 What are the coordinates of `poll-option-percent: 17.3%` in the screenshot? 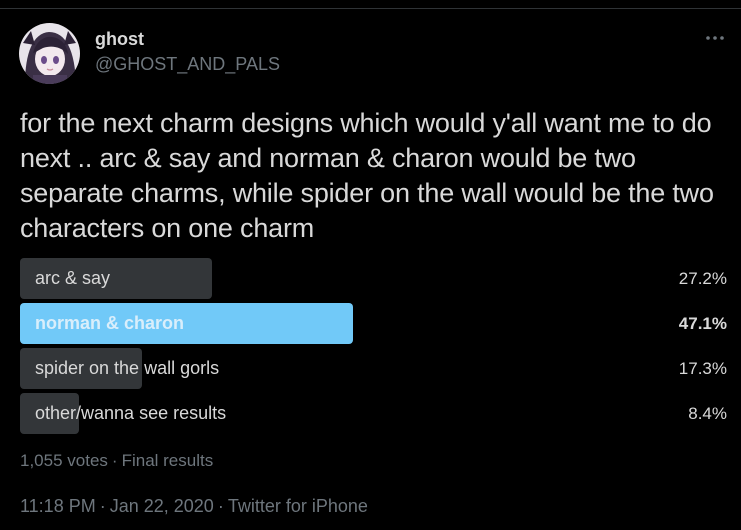 It's located at (702, 368).